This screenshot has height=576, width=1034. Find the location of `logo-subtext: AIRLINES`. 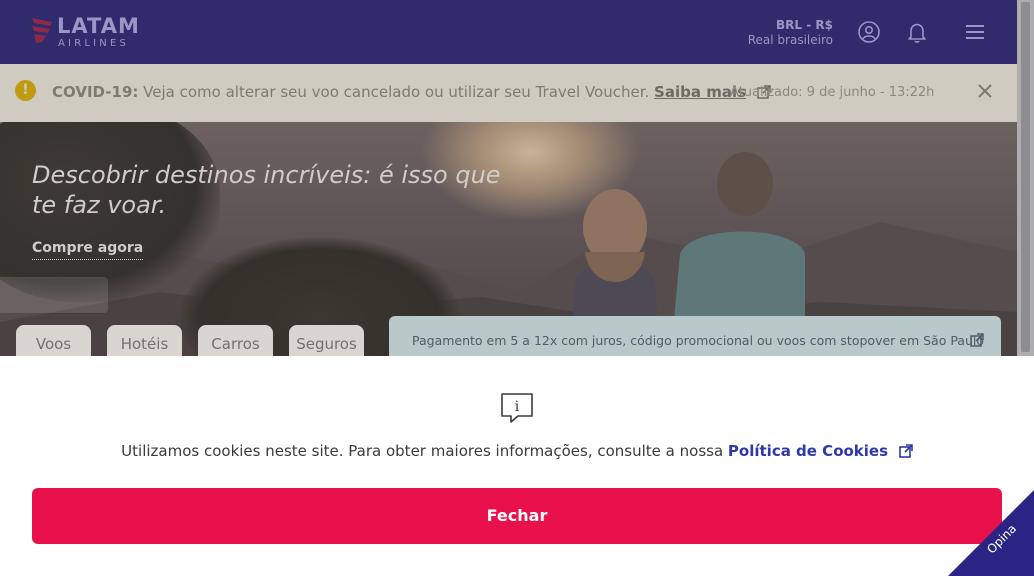

logo-subtext: AIRLINES is located at coordinates (94, 43).